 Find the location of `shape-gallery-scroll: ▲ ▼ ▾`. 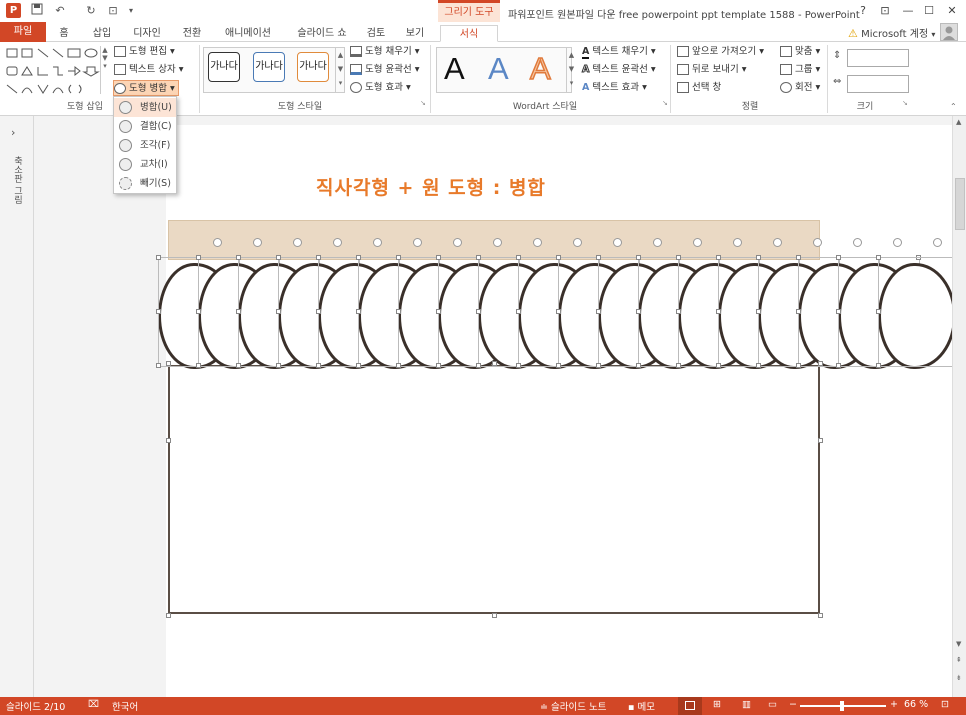

shape-gallery-scroll: ▲ ▼ ▾ is located at coordinates (104, 70).